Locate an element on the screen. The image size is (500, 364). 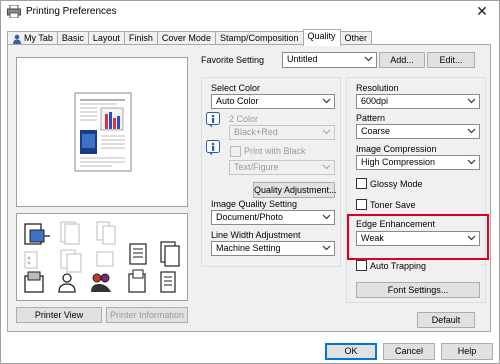
tab-label: Stamp/Composition is located at coordinates (259, 38).